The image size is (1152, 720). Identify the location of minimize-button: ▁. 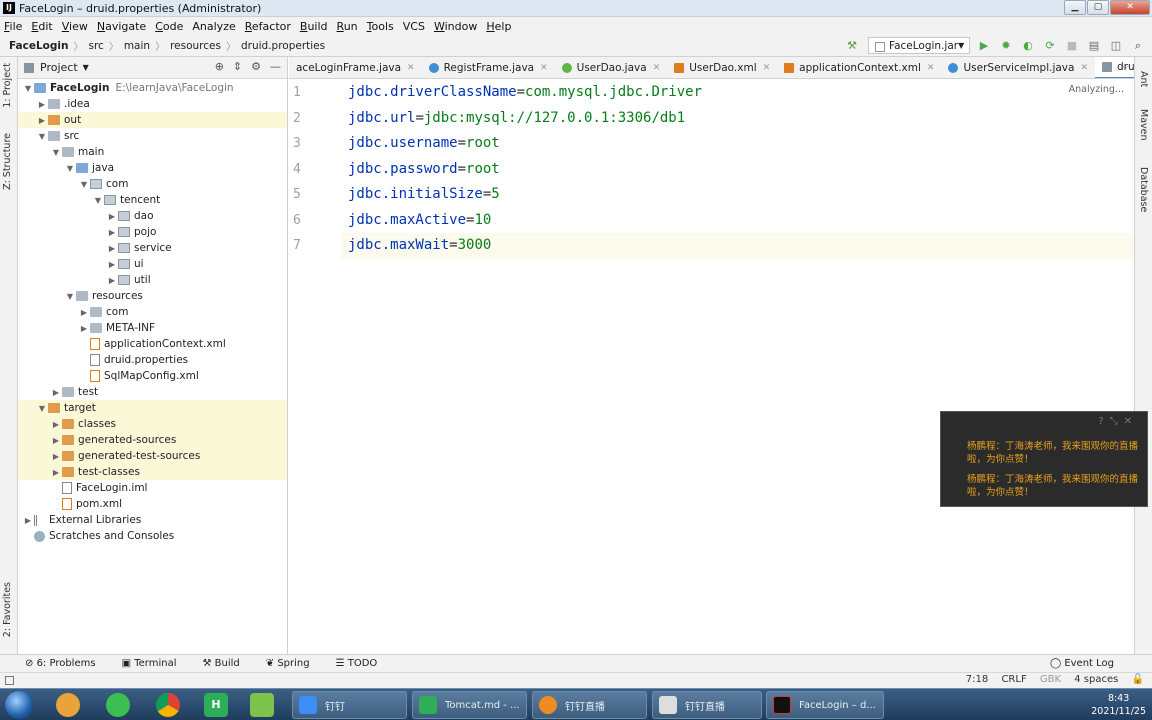
(1075, 7).